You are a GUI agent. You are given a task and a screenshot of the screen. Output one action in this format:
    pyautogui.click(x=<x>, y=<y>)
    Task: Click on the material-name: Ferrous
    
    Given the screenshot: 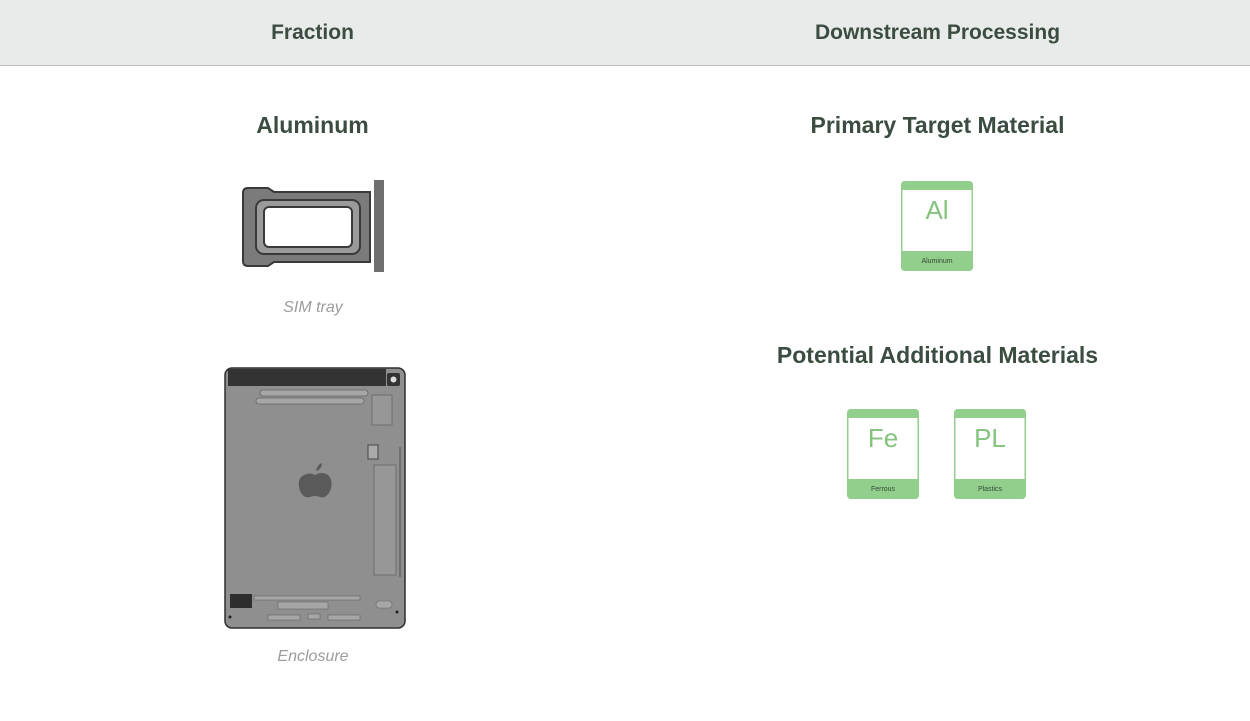 What is the action you would take?
    pyautogui.click(x=883, y=489)
    